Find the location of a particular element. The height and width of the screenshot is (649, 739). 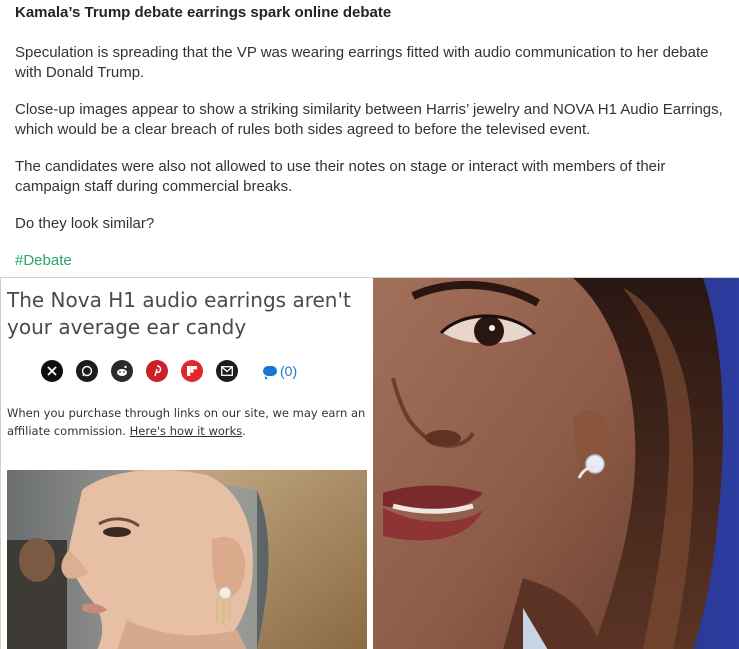

comment-count: (0) is located at coordinates (280, 371).